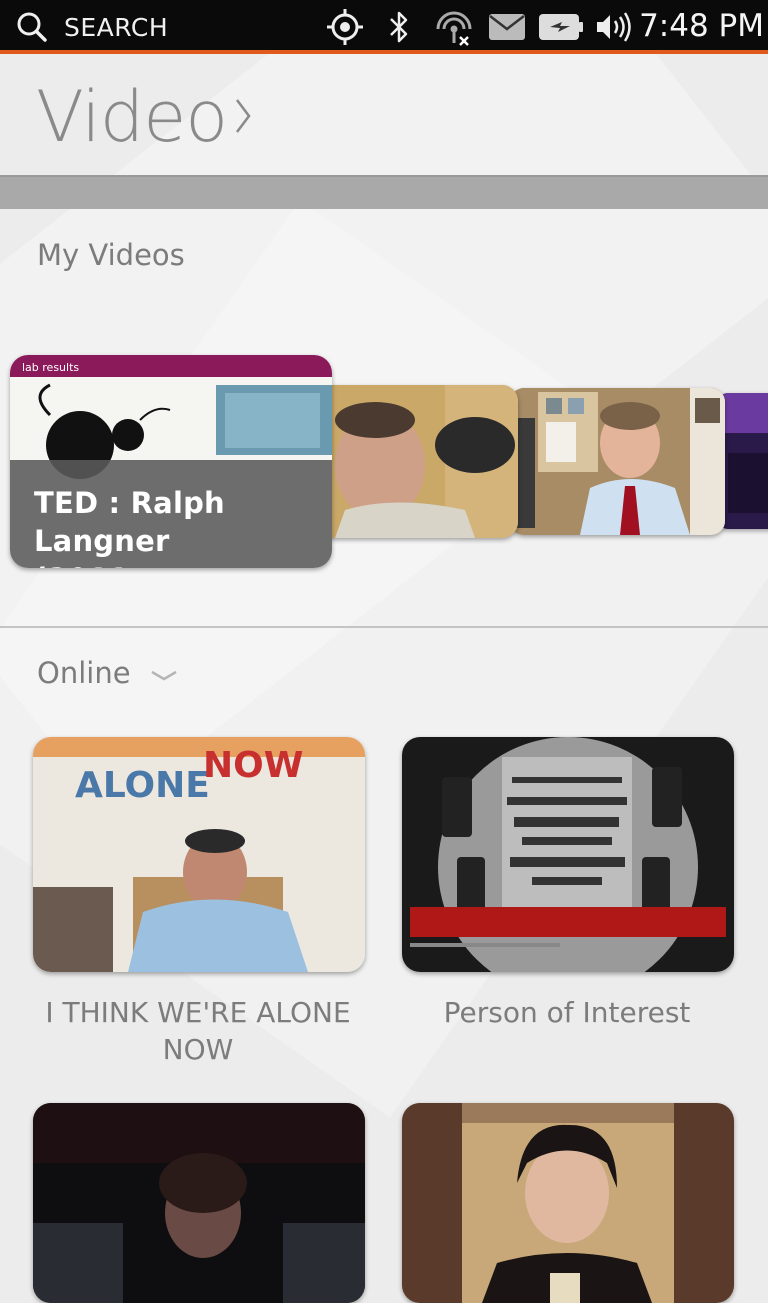 Image resolution: width=768 pixels, height=1303 pixels. What do you see at coordinates (345, 27) in the screenshot?
I see `location-icon` at bounding box center [345, 27].